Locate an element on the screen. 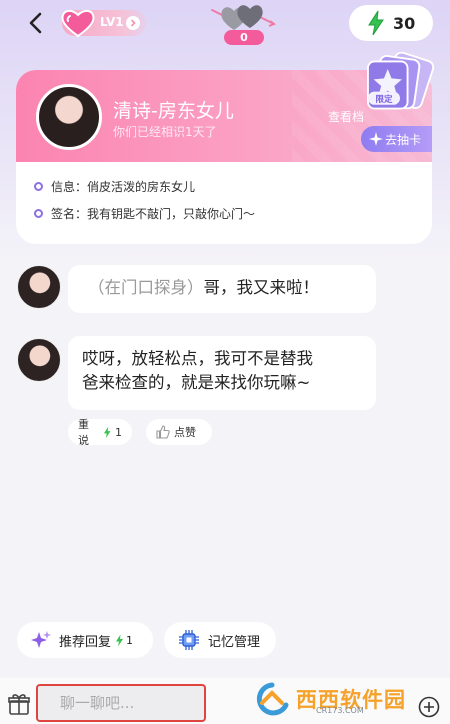  watermark-logo-icon is located at coordinates (272, 699).